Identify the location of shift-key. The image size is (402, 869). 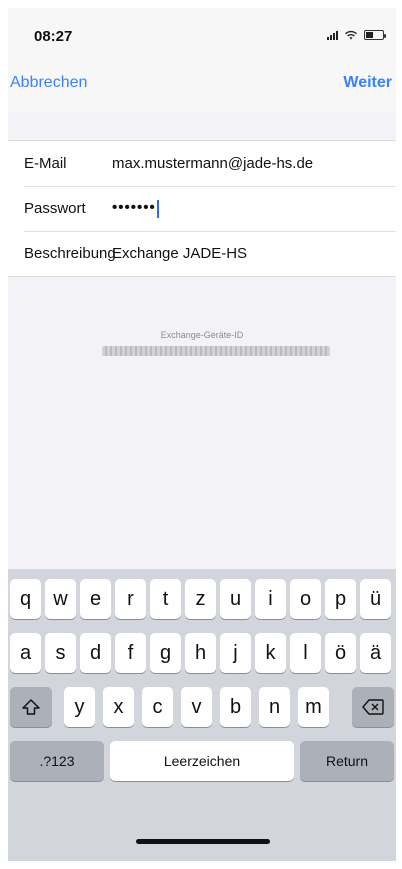
(31, 707).